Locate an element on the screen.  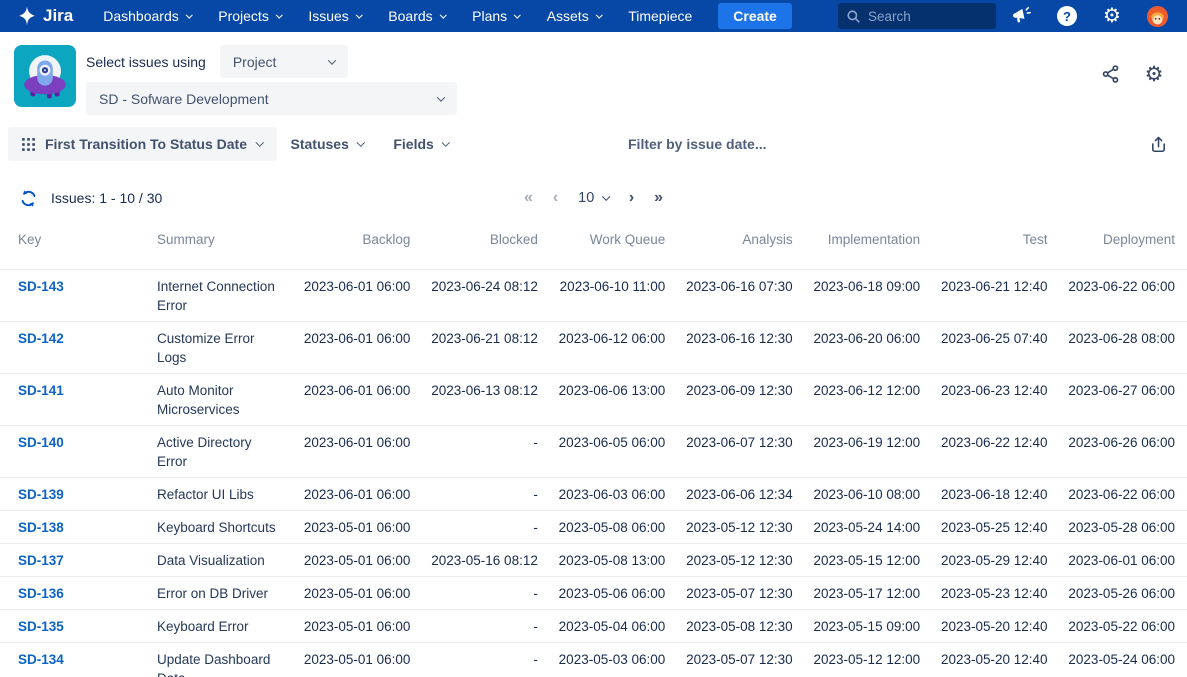
issue-key-link: SD-137 is located at coordinates (41, 560).